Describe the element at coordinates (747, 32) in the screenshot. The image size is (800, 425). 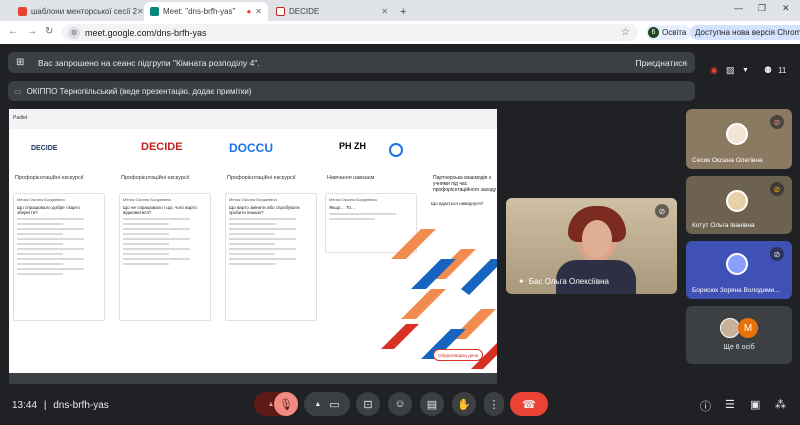
I see `update-label: Доступна нова версія Chrome` at that location.